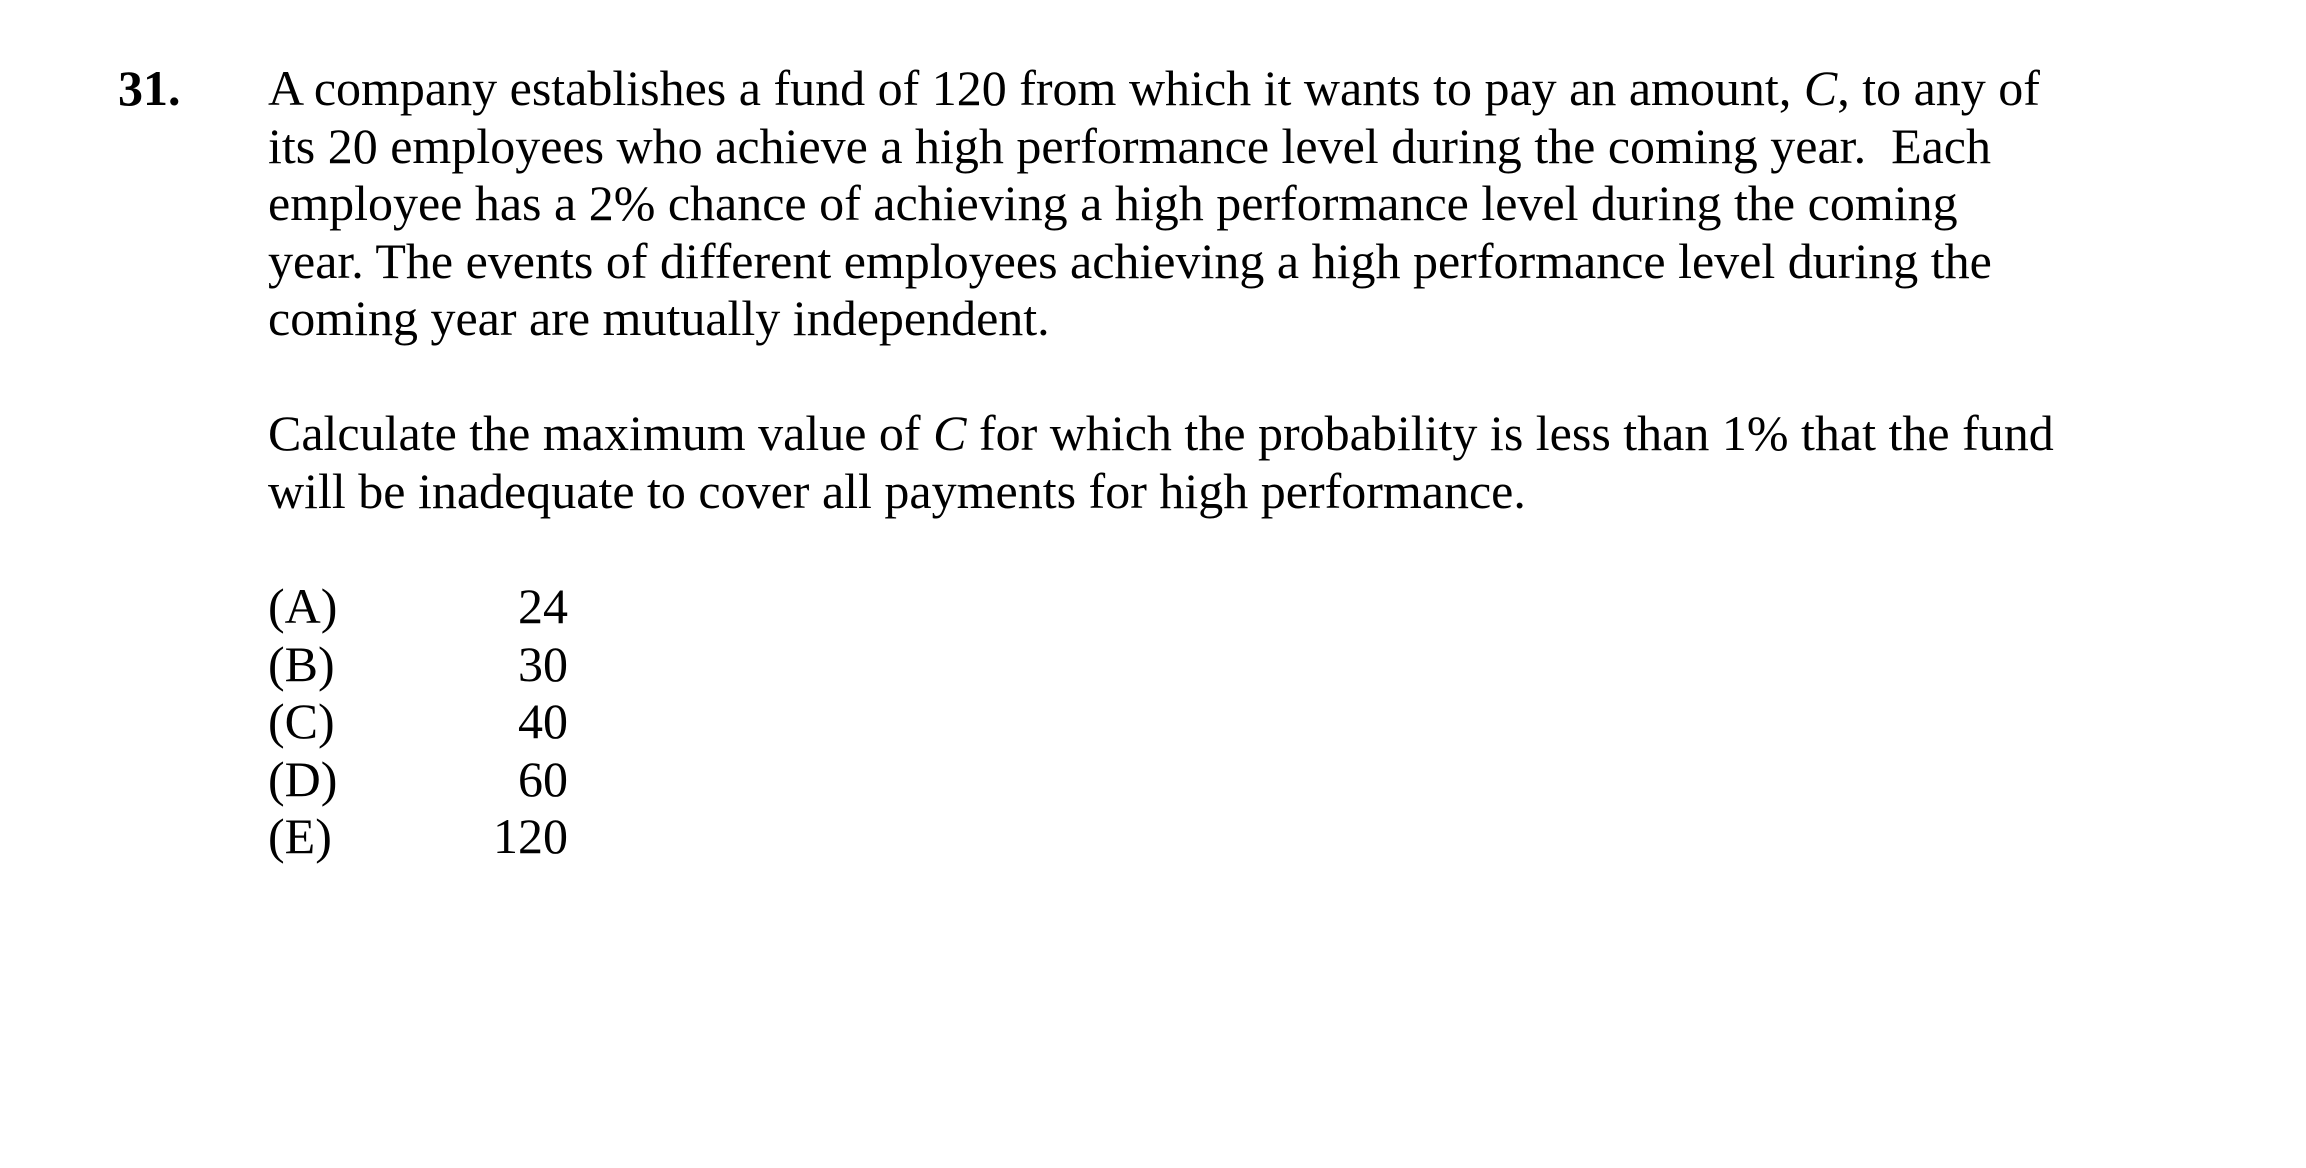 The height and width of the screenshot is (1168, 2306). What do you see at coordinates (543, 606) in the screenshot?
I see `choice-value: 24` at bounding box center [543, 606].